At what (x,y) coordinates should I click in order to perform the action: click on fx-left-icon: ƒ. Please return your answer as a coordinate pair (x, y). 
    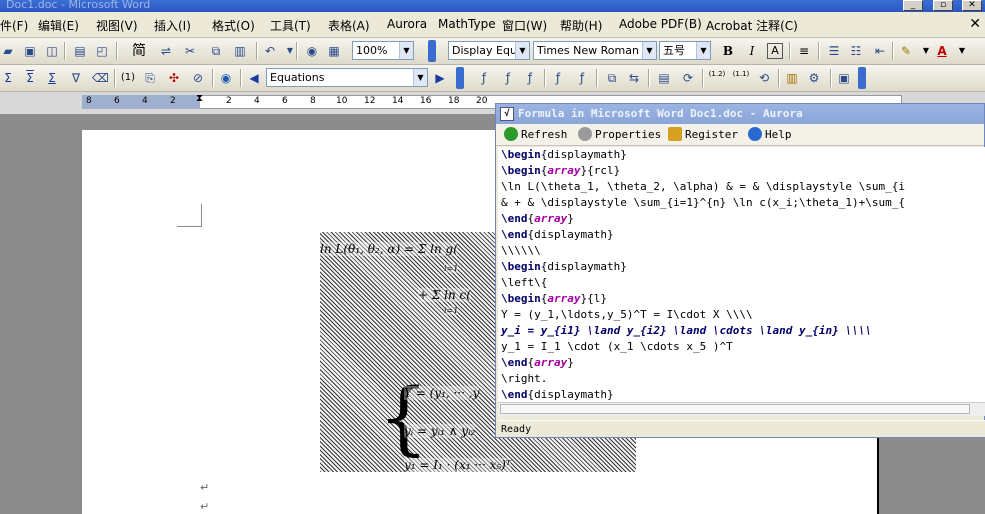
    Looking at the image, I should click on (558, 78).